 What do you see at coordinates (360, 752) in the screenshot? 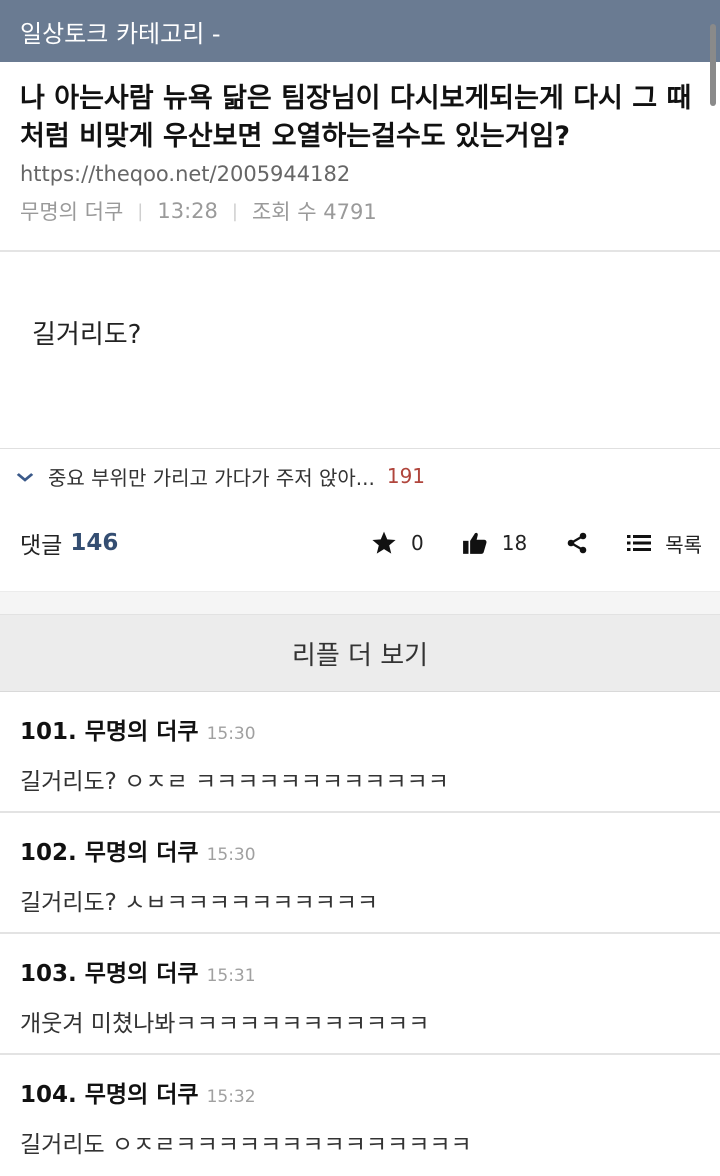
I see `comment-item: 101. 무명의 더쿠 15:30 길거리도? ㅇㅈㄹ ㅋㅋㅋㅋㅋㅋㅋㅋㅋㅋㅋㅋ` at bounding box center [360, 752].